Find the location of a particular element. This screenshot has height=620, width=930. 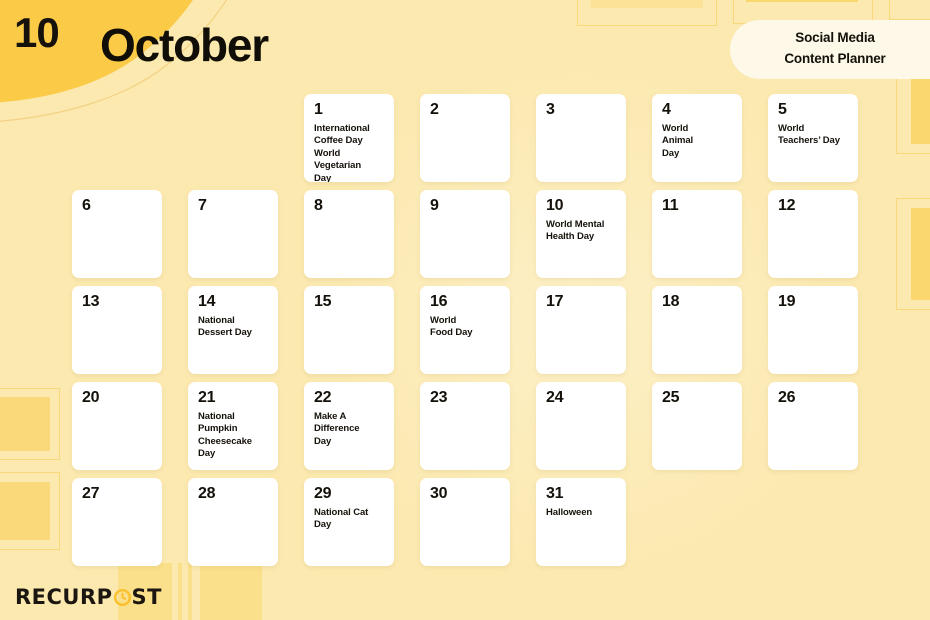

day-number: 14 is located at coordinates (207, 301).